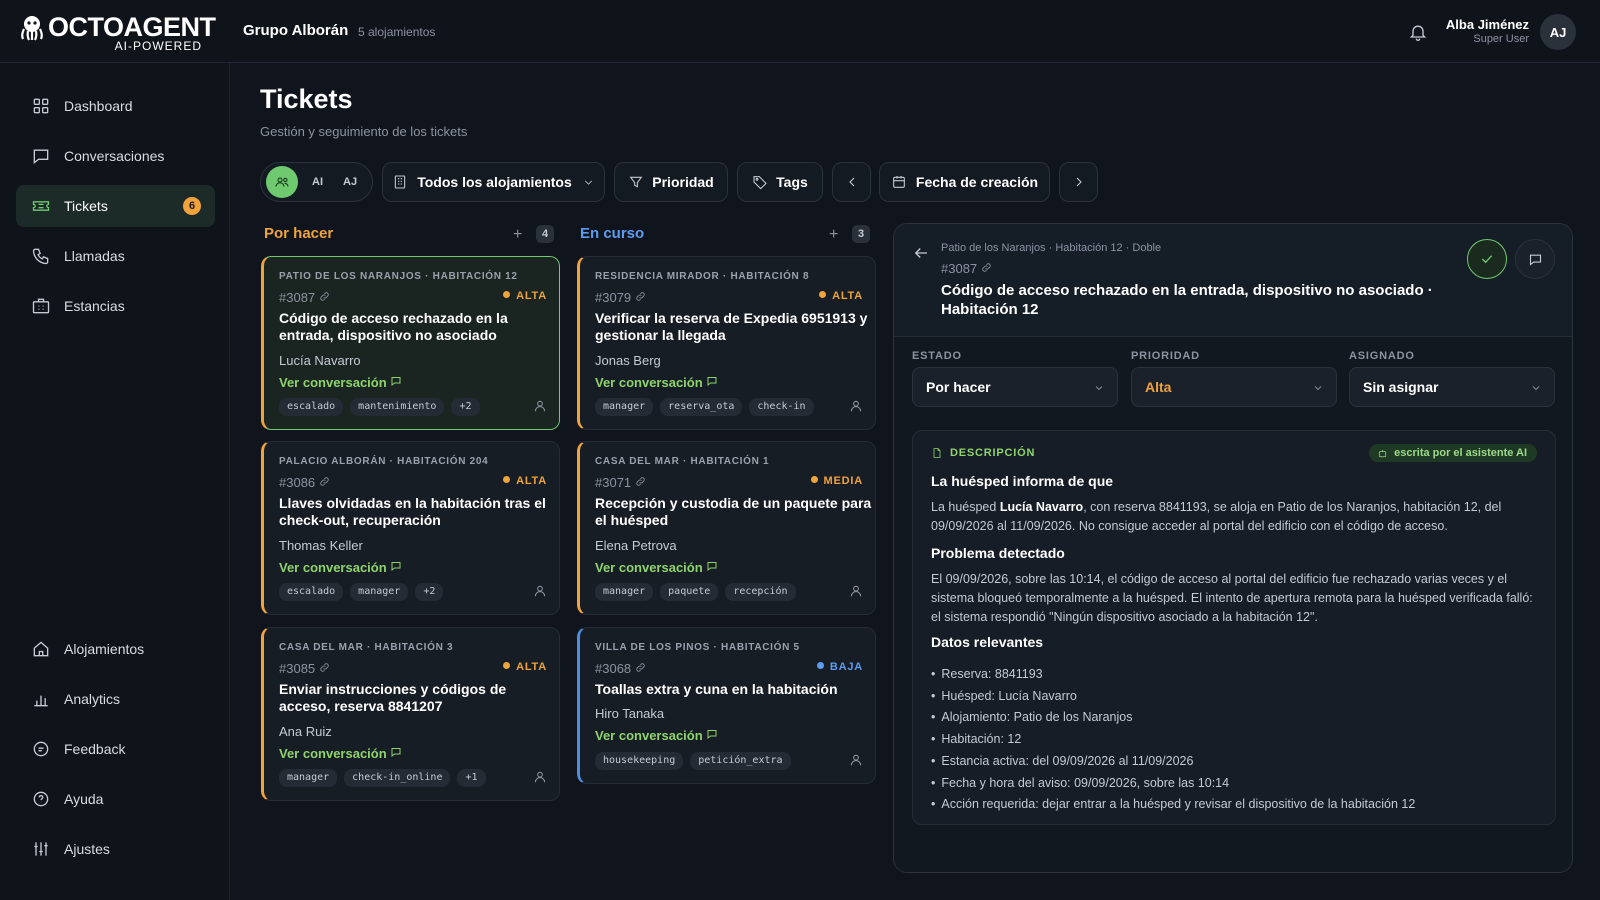 This screenshot has height=900, width=1600. I want to click on tags-filter-label: Tags, so click(792, 182).